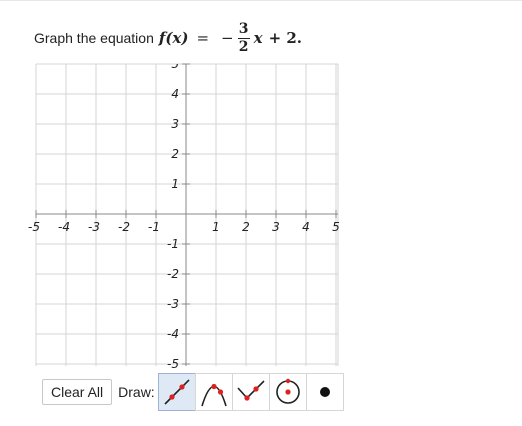 The image size is (522, 426). I want to click on x-tick-label: 4, so click(306, 227).